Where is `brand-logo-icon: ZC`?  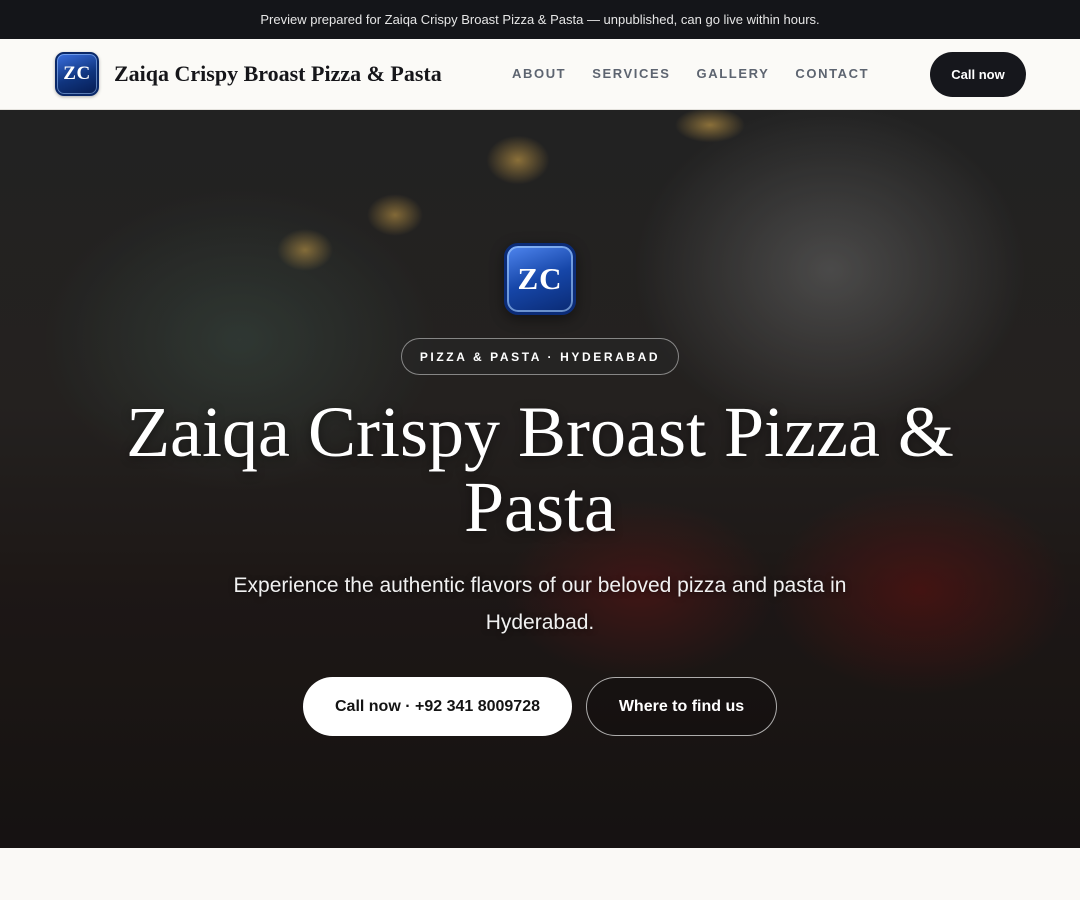 brand-logo-icon: ZC is located at coordinates (77, 74).